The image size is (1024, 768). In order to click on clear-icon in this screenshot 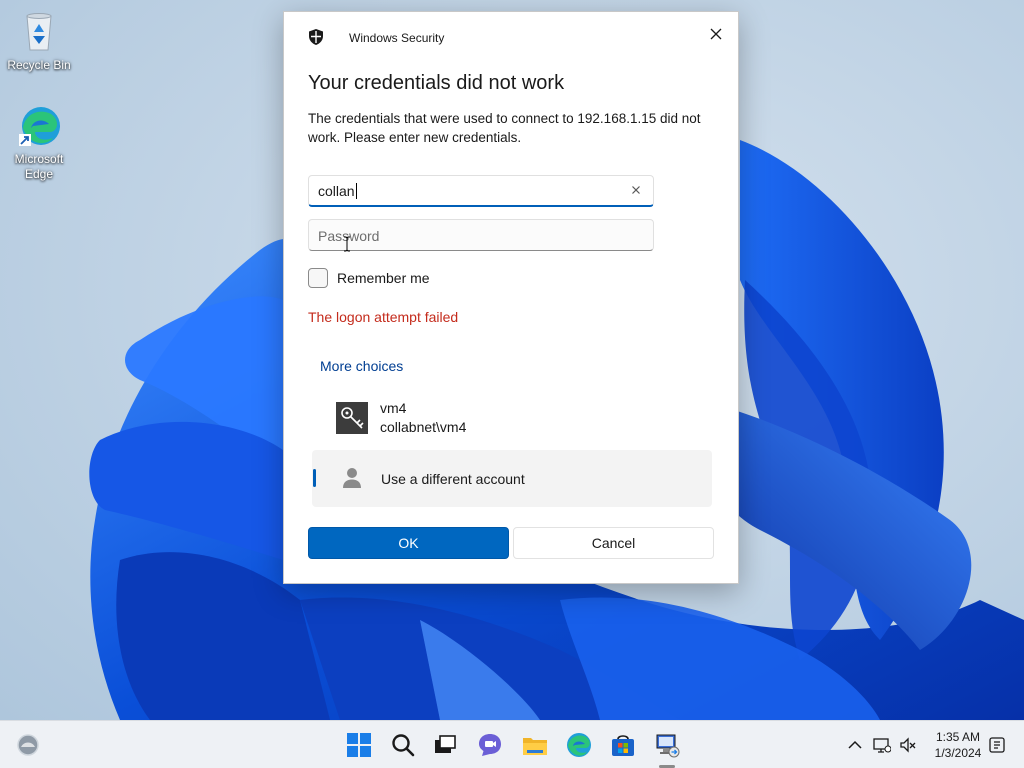, I will do `click(636, 190)`.